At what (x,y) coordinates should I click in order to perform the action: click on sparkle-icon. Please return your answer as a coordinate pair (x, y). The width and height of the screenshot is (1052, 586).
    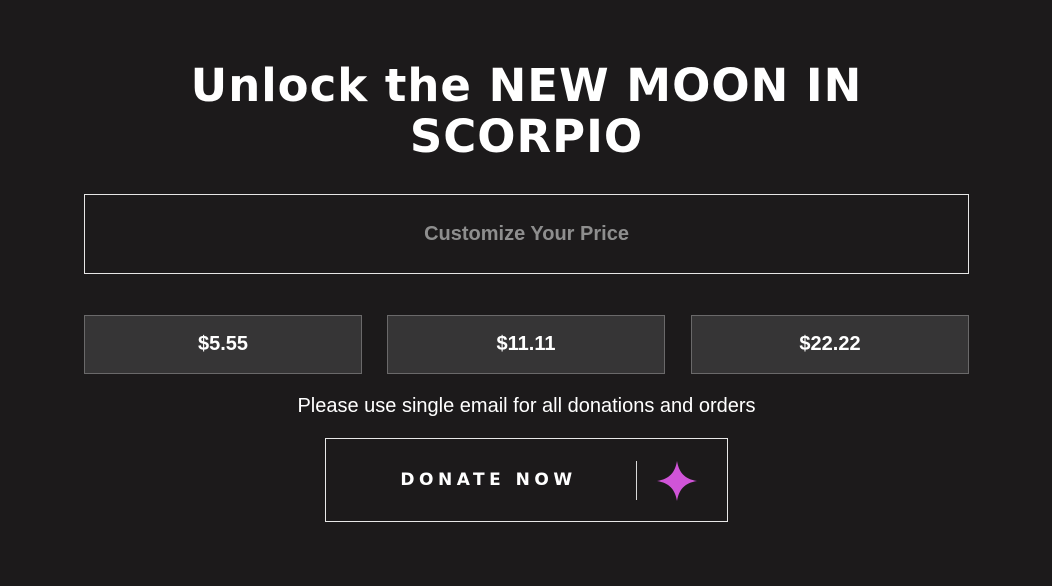
    Looking at the image, I should click on (677, 481).